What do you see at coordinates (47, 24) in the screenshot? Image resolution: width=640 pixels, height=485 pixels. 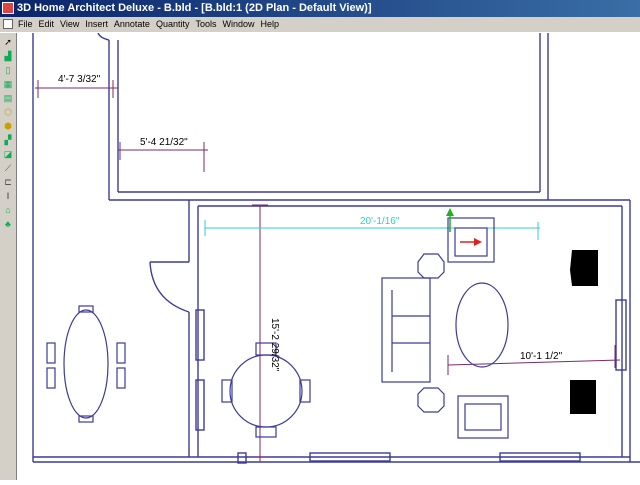 I see `menu-edit: Edit` at bounding box center [47, 24].